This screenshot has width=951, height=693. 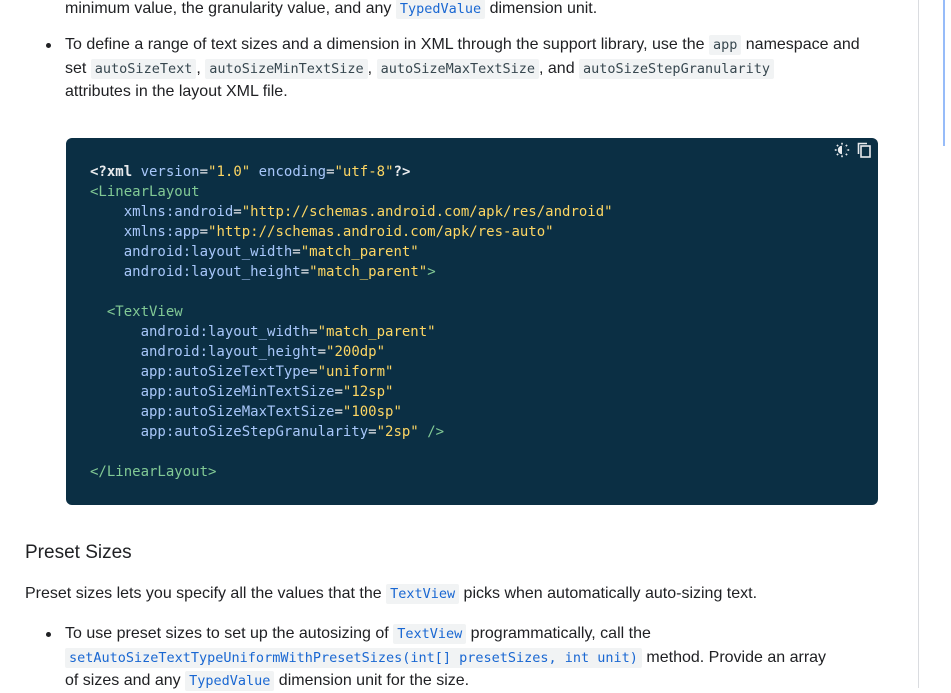 What do you see at coordinates (541, 8) in the screenshot?
I see `paragraph-text: dimension unit.` at bounding box center [541, 8].